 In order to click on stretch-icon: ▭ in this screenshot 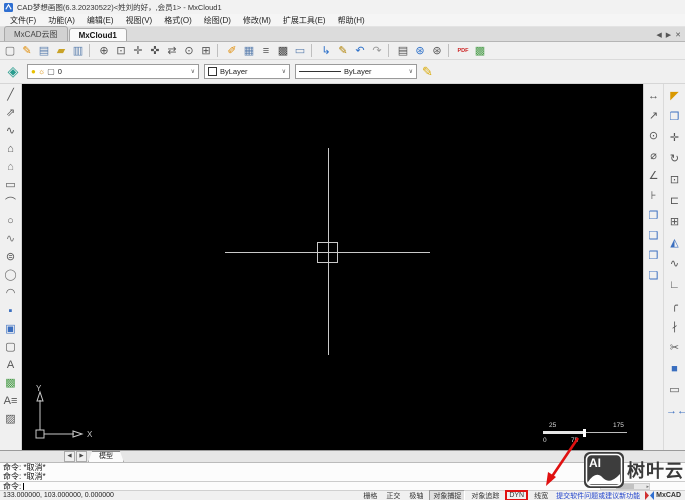, I will do `click(674, 390)`.